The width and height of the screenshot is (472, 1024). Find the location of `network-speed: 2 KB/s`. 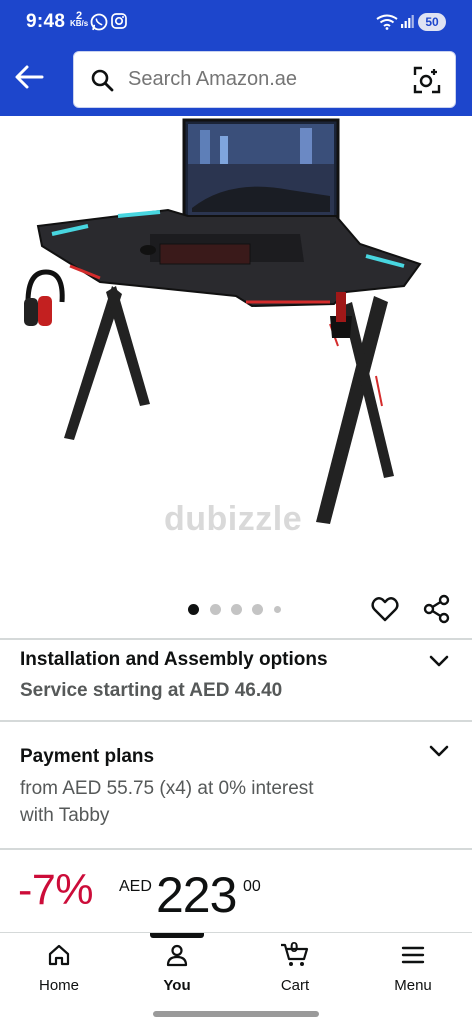

network-speed: 2 KB/s is located at coordinates (79, 19).